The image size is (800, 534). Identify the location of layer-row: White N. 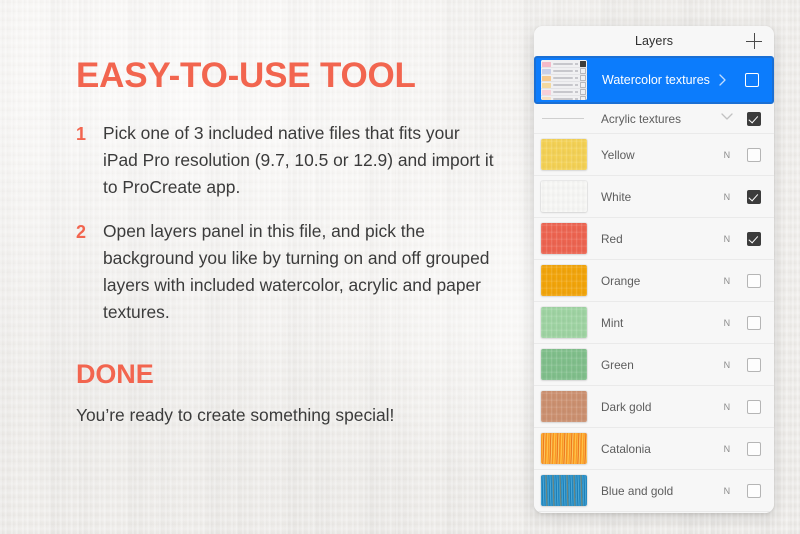
(654, 197).